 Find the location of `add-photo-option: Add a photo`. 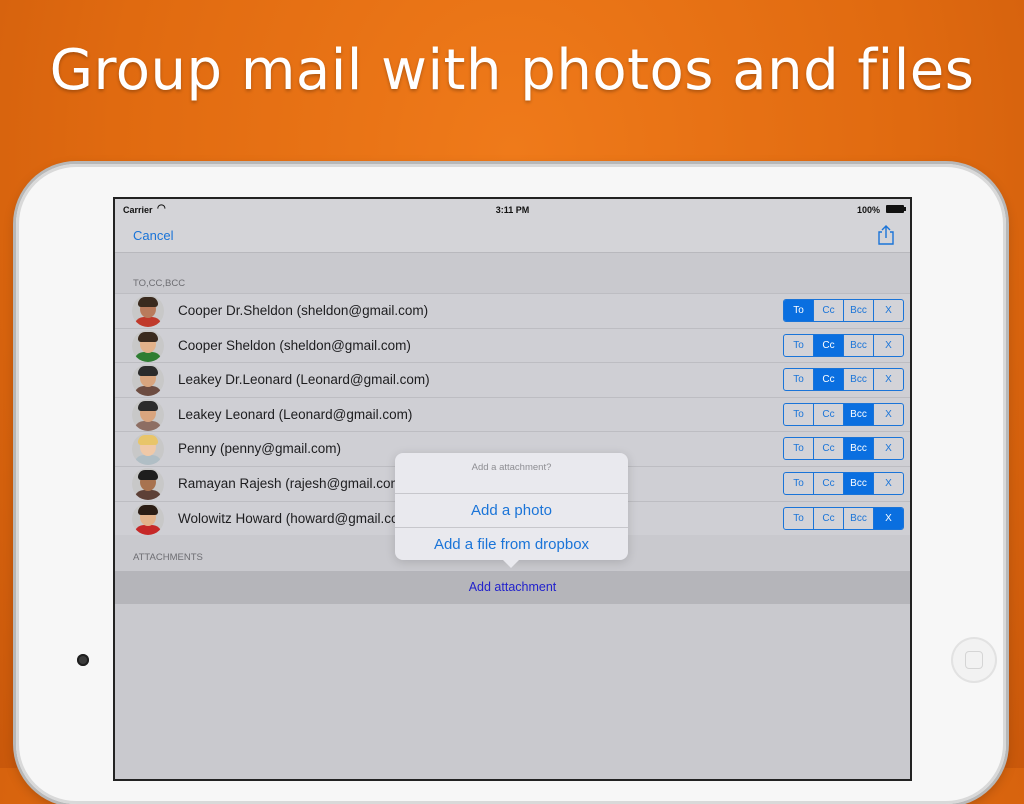

add-photo-option: Add a photo is located at coordinates (511, 510).